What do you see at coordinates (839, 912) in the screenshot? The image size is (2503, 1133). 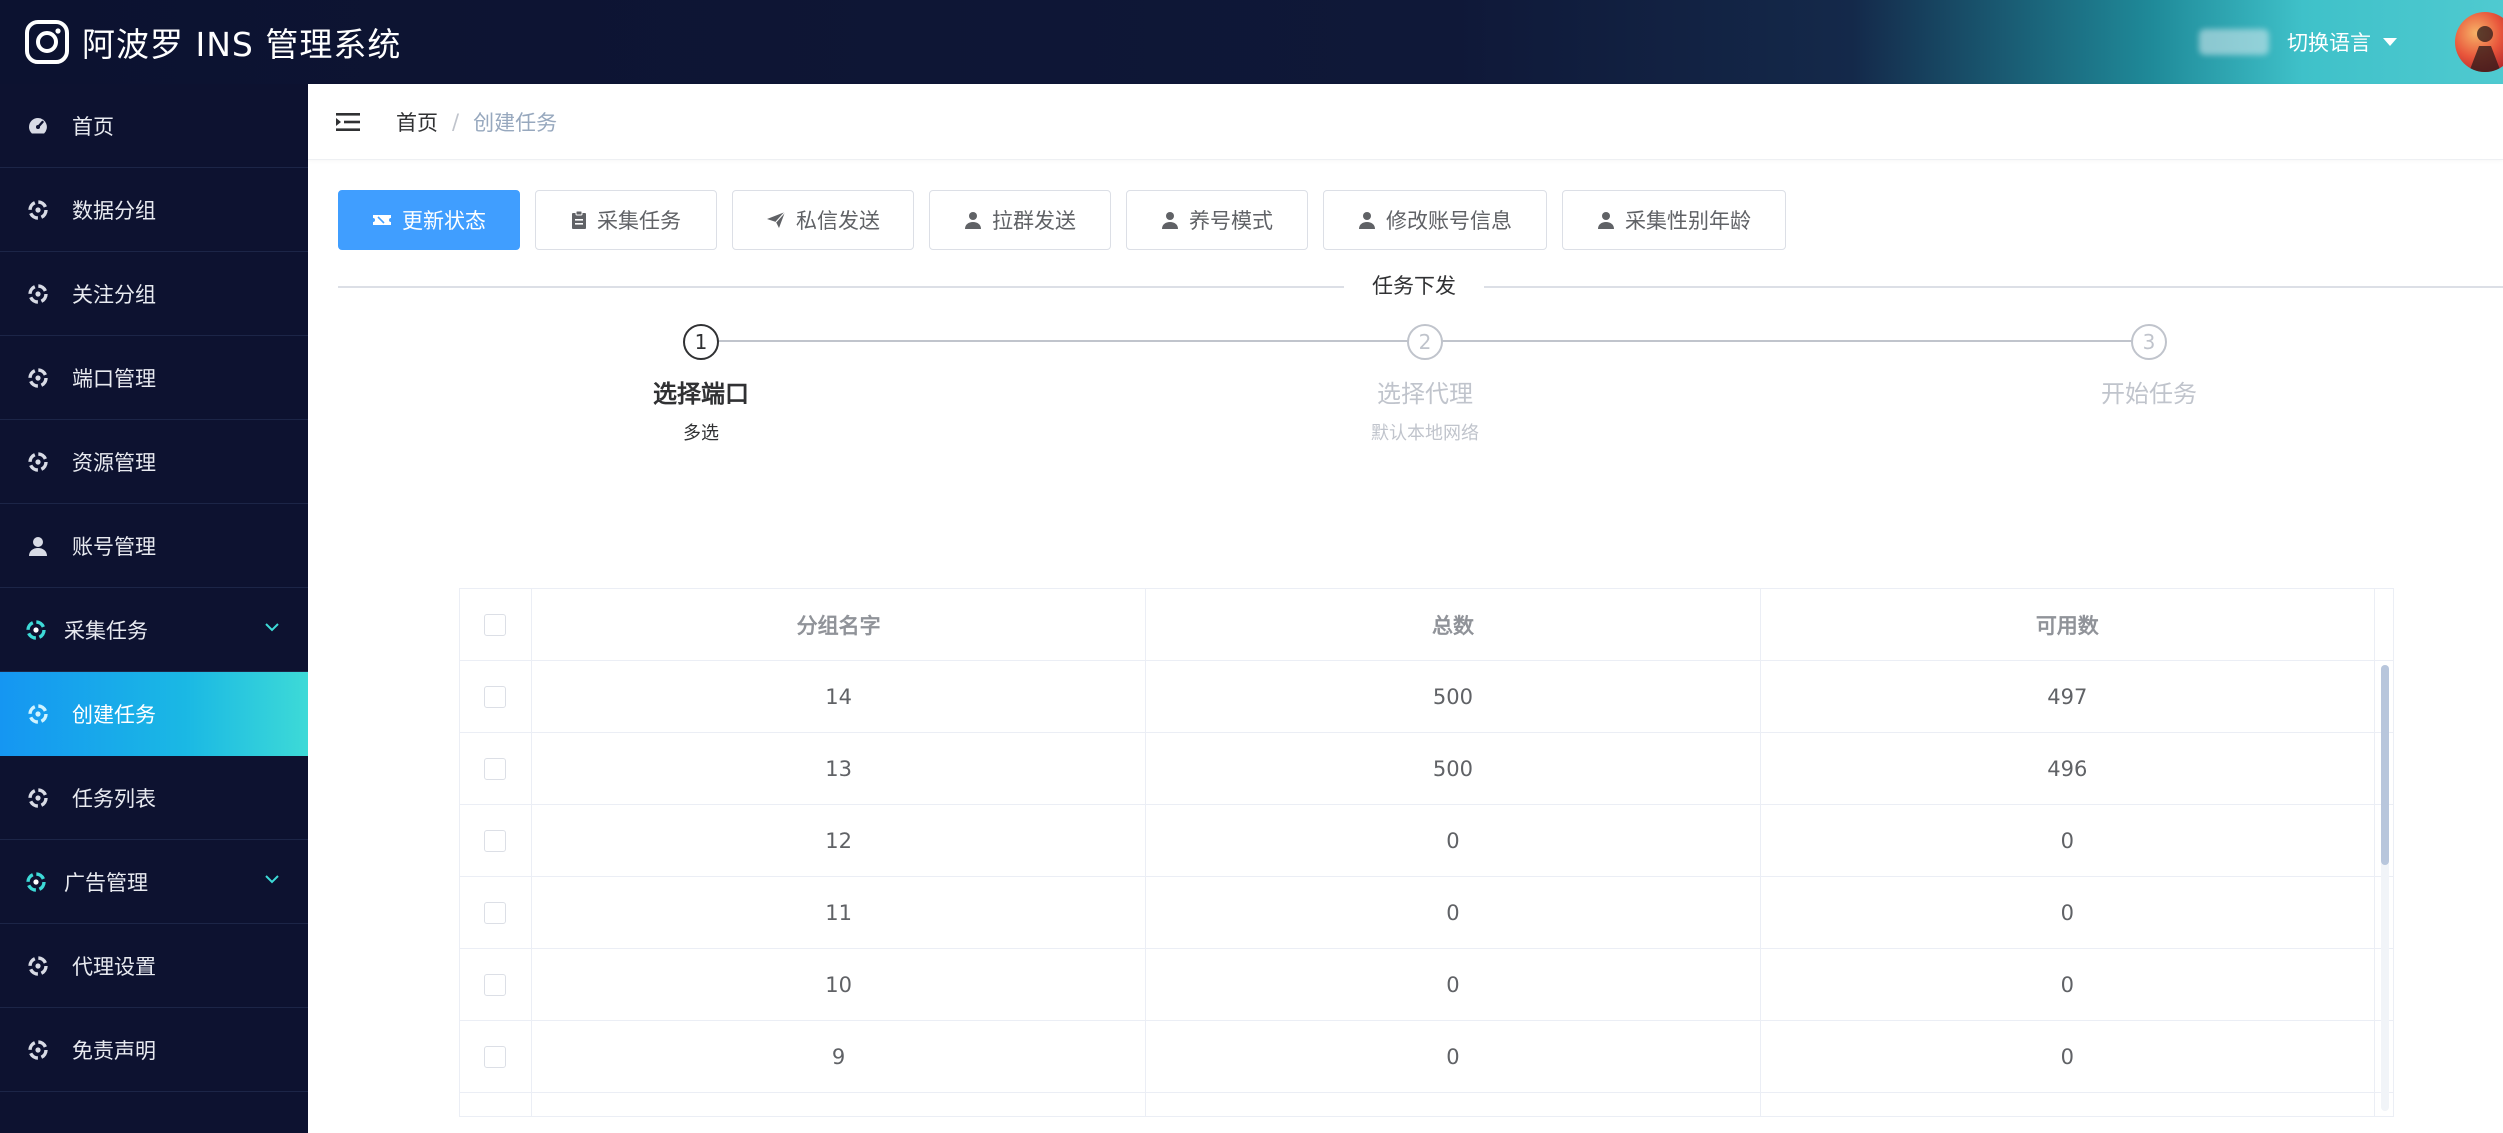 I see `cell-group-name: 11` at bounding box center [839, 912].